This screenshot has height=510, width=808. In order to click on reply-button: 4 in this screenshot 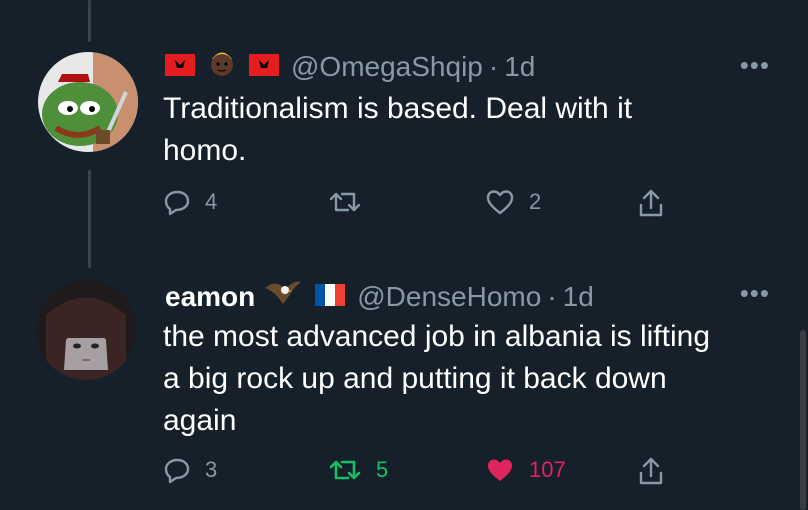, I will do `click(190, 202)`.